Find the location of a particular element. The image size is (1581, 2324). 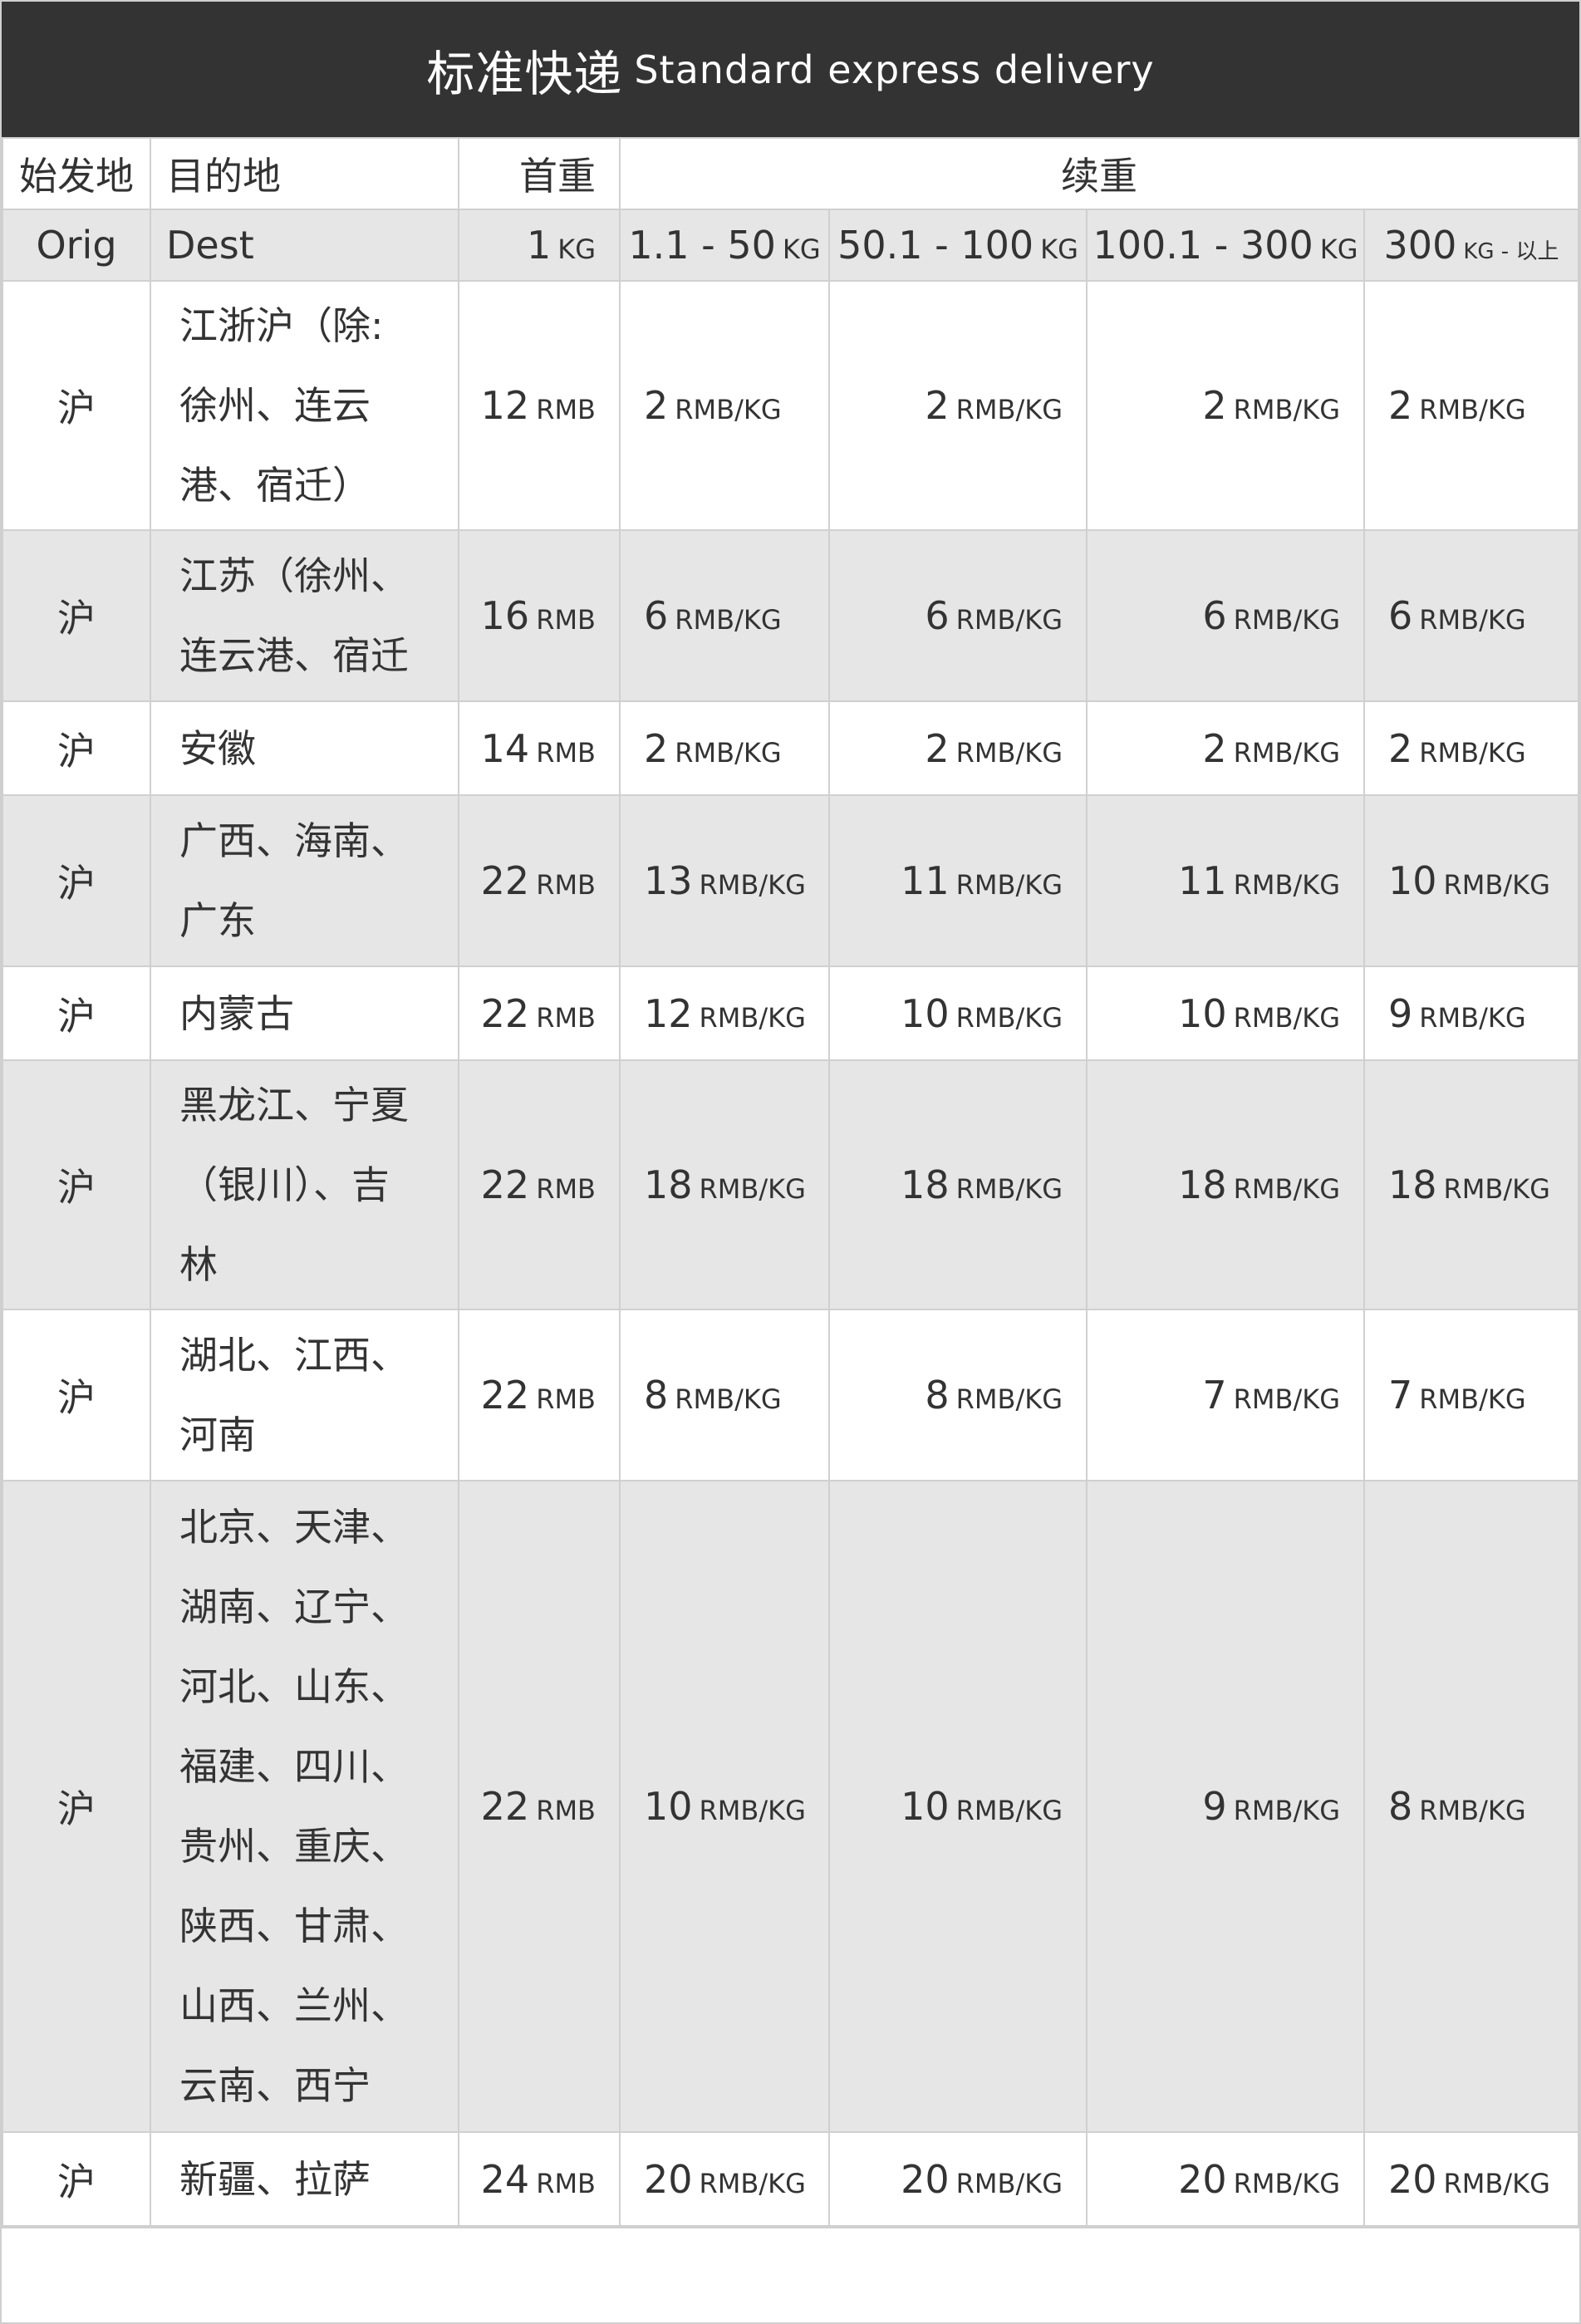

destination-line: 徐州、连云 is located at coordinates (275, 405).